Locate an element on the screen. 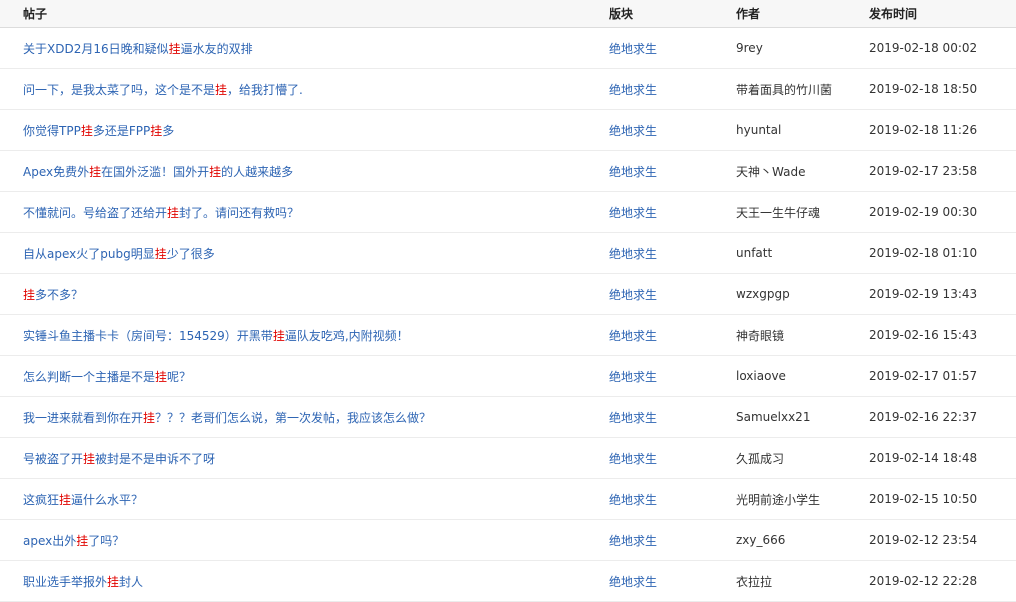 The width and height of the screenshot is (1016, 602). title-text: 你觉得TPP is located at coordinates (52, 130).